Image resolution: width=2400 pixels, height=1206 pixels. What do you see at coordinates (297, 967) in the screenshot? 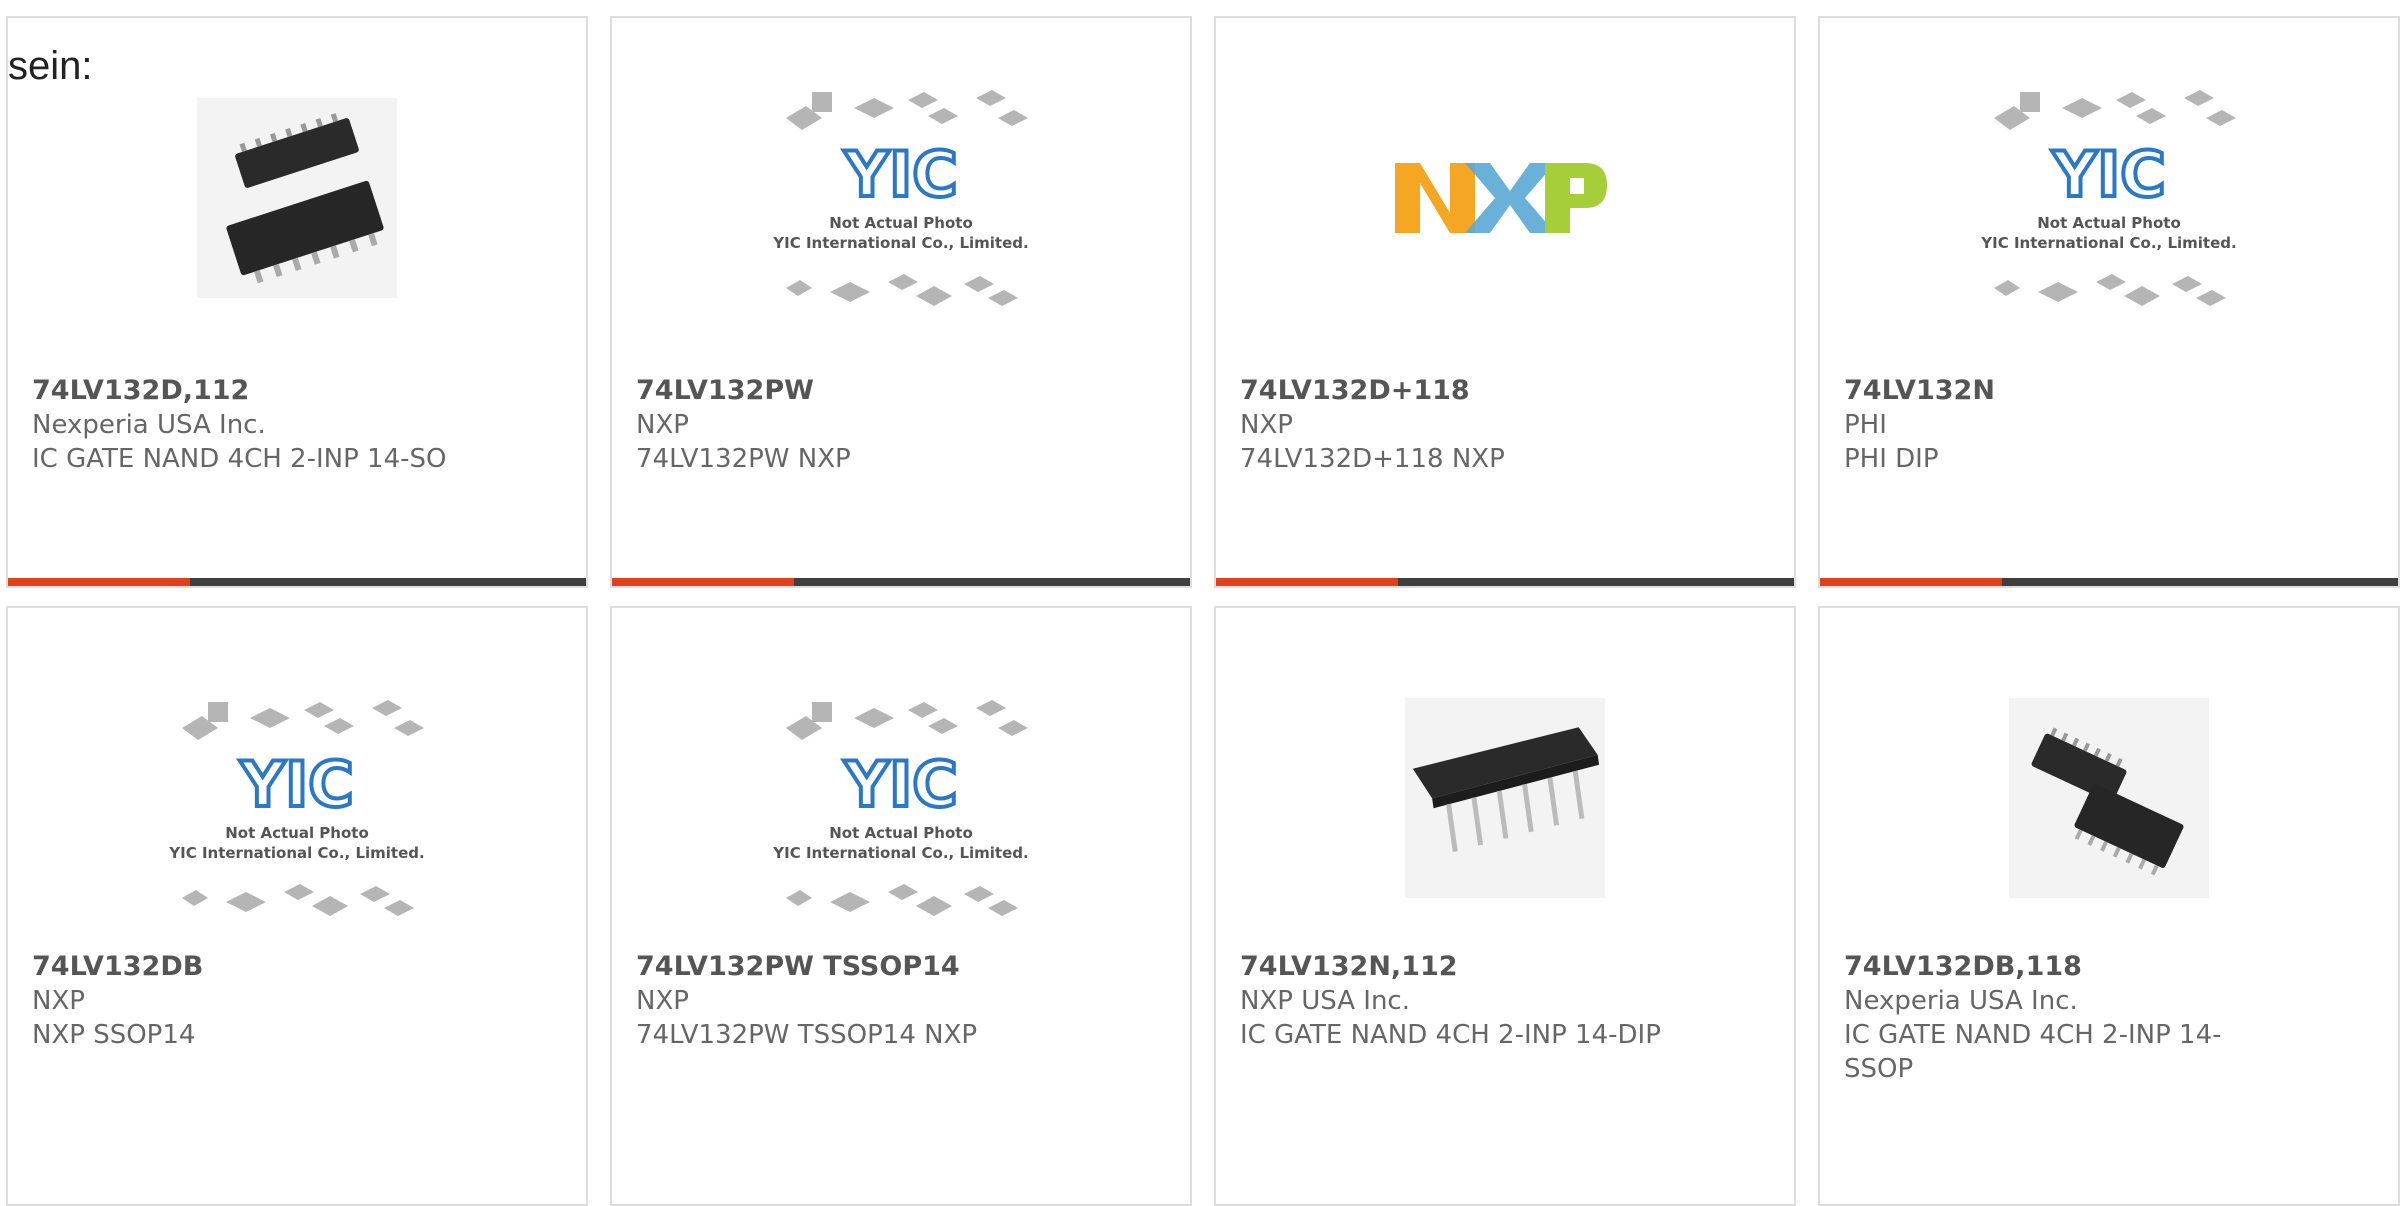
I see `part-number: 74LV132DB` at bounding box center [297, 967].